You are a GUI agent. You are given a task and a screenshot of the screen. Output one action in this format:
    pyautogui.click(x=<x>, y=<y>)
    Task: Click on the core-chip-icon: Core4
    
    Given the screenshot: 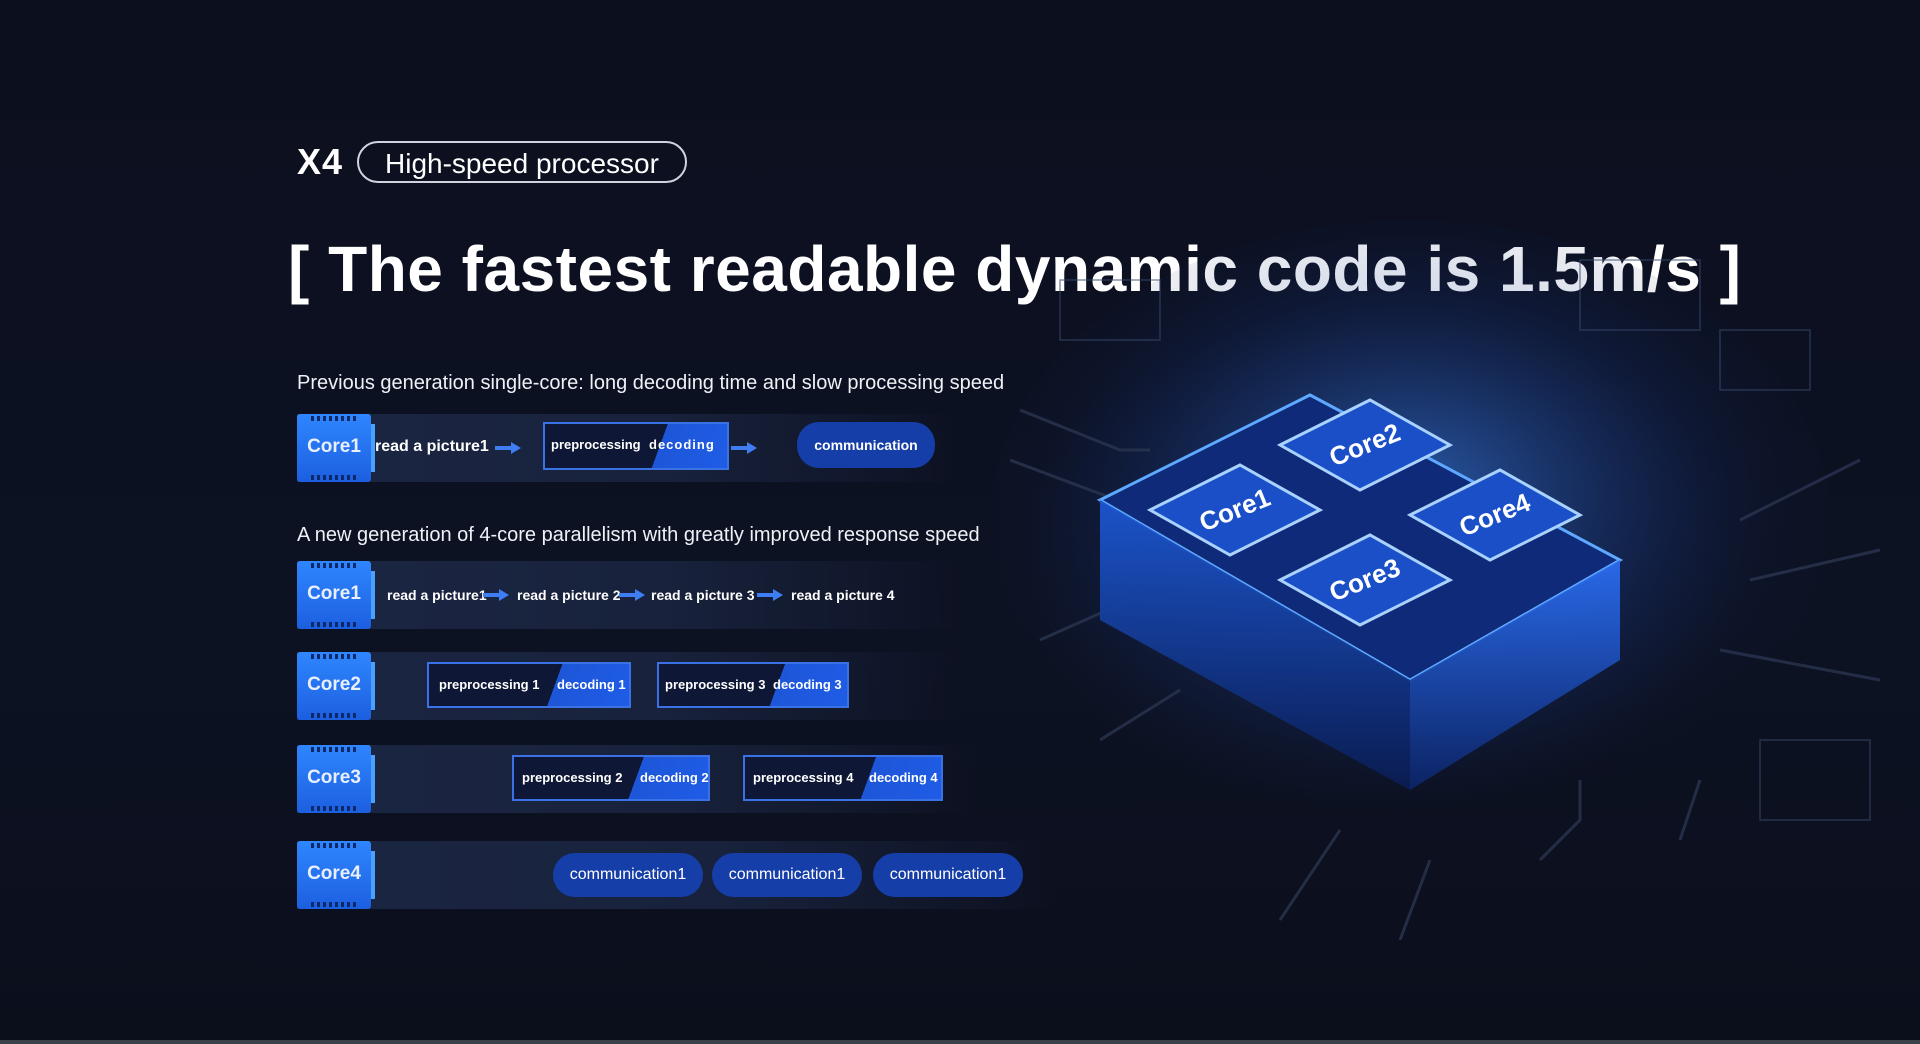 What is the action you would take?
    pyautogui.click(x=336, y=875)
    